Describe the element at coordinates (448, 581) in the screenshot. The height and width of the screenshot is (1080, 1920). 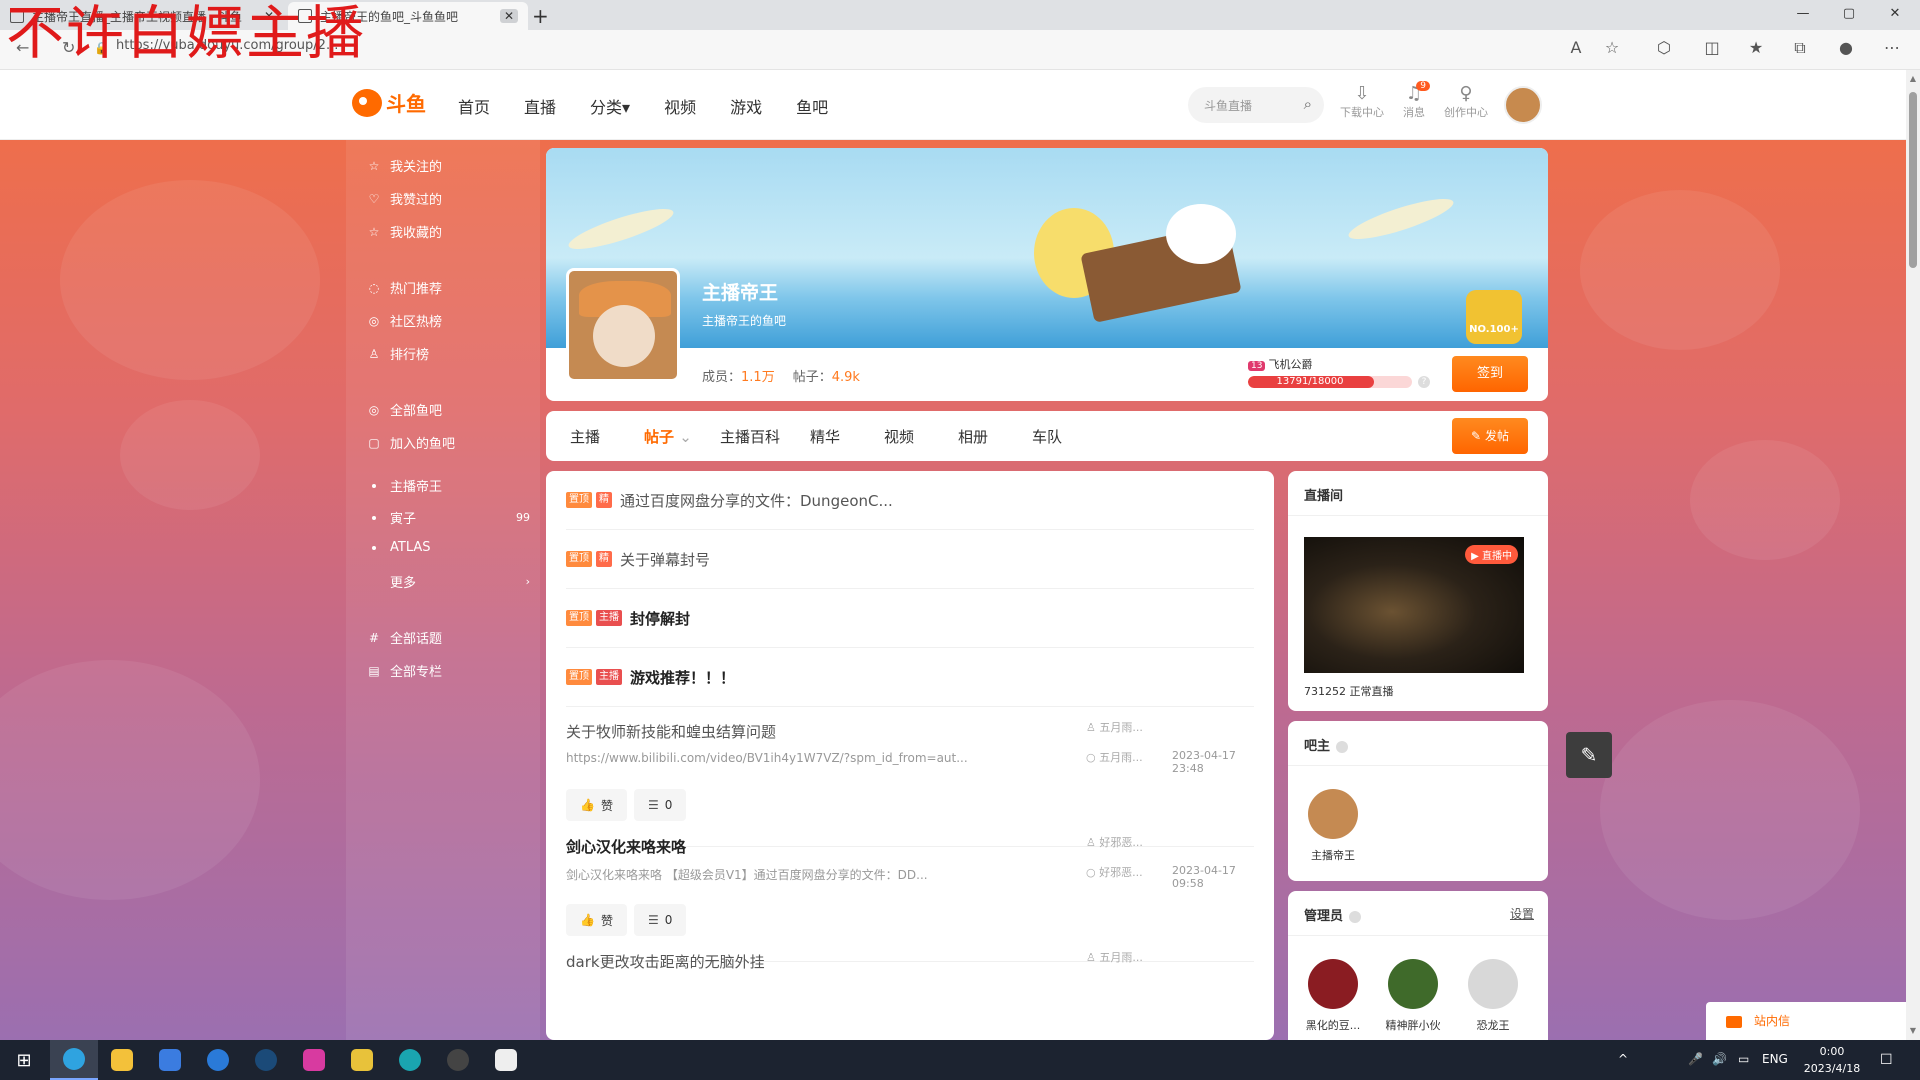
I see `sidebar-item-more: 更多 ›` at that location.